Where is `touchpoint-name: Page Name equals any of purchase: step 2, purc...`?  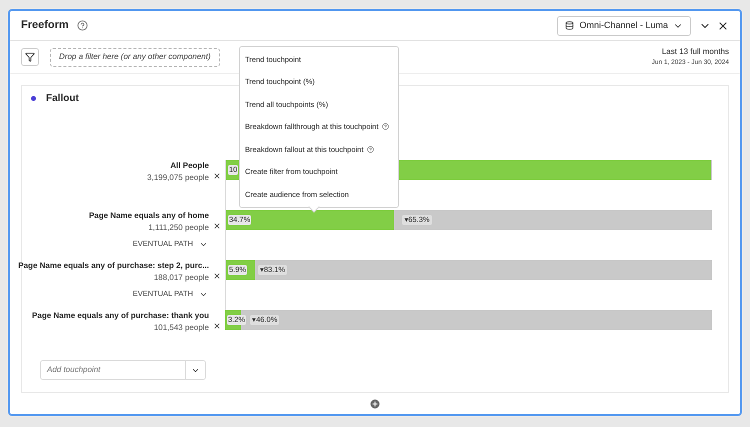
touchpoint-name: Page Name equals any of purchase: step 2, purc... is located at coordinates (113, 266).